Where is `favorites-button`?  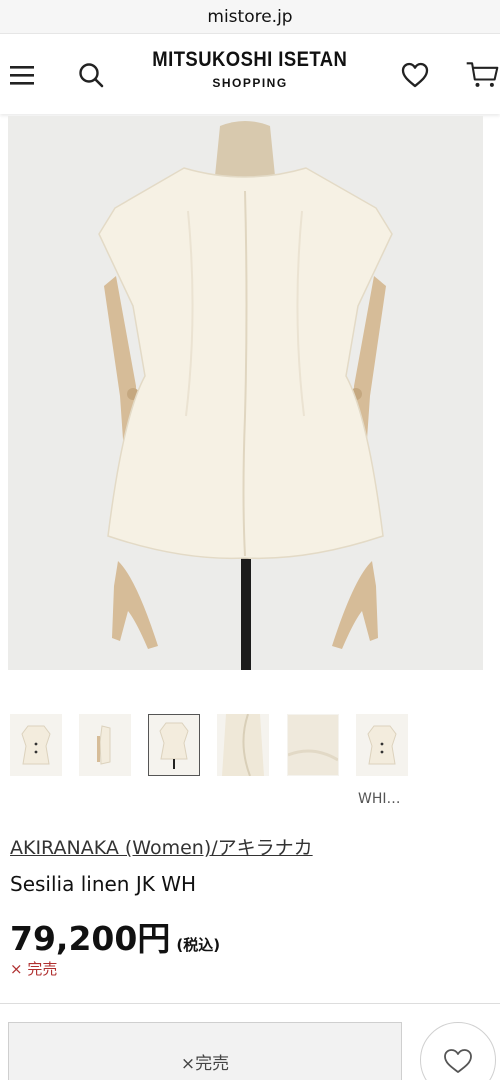
favorites-button is located at coordinates (415, 75).